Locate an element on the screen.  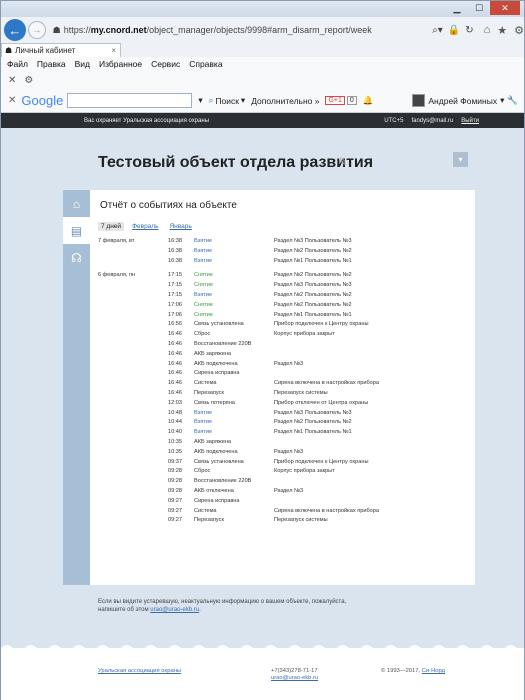
bell-icon: 🔔 is located at coordinates (368, 100).